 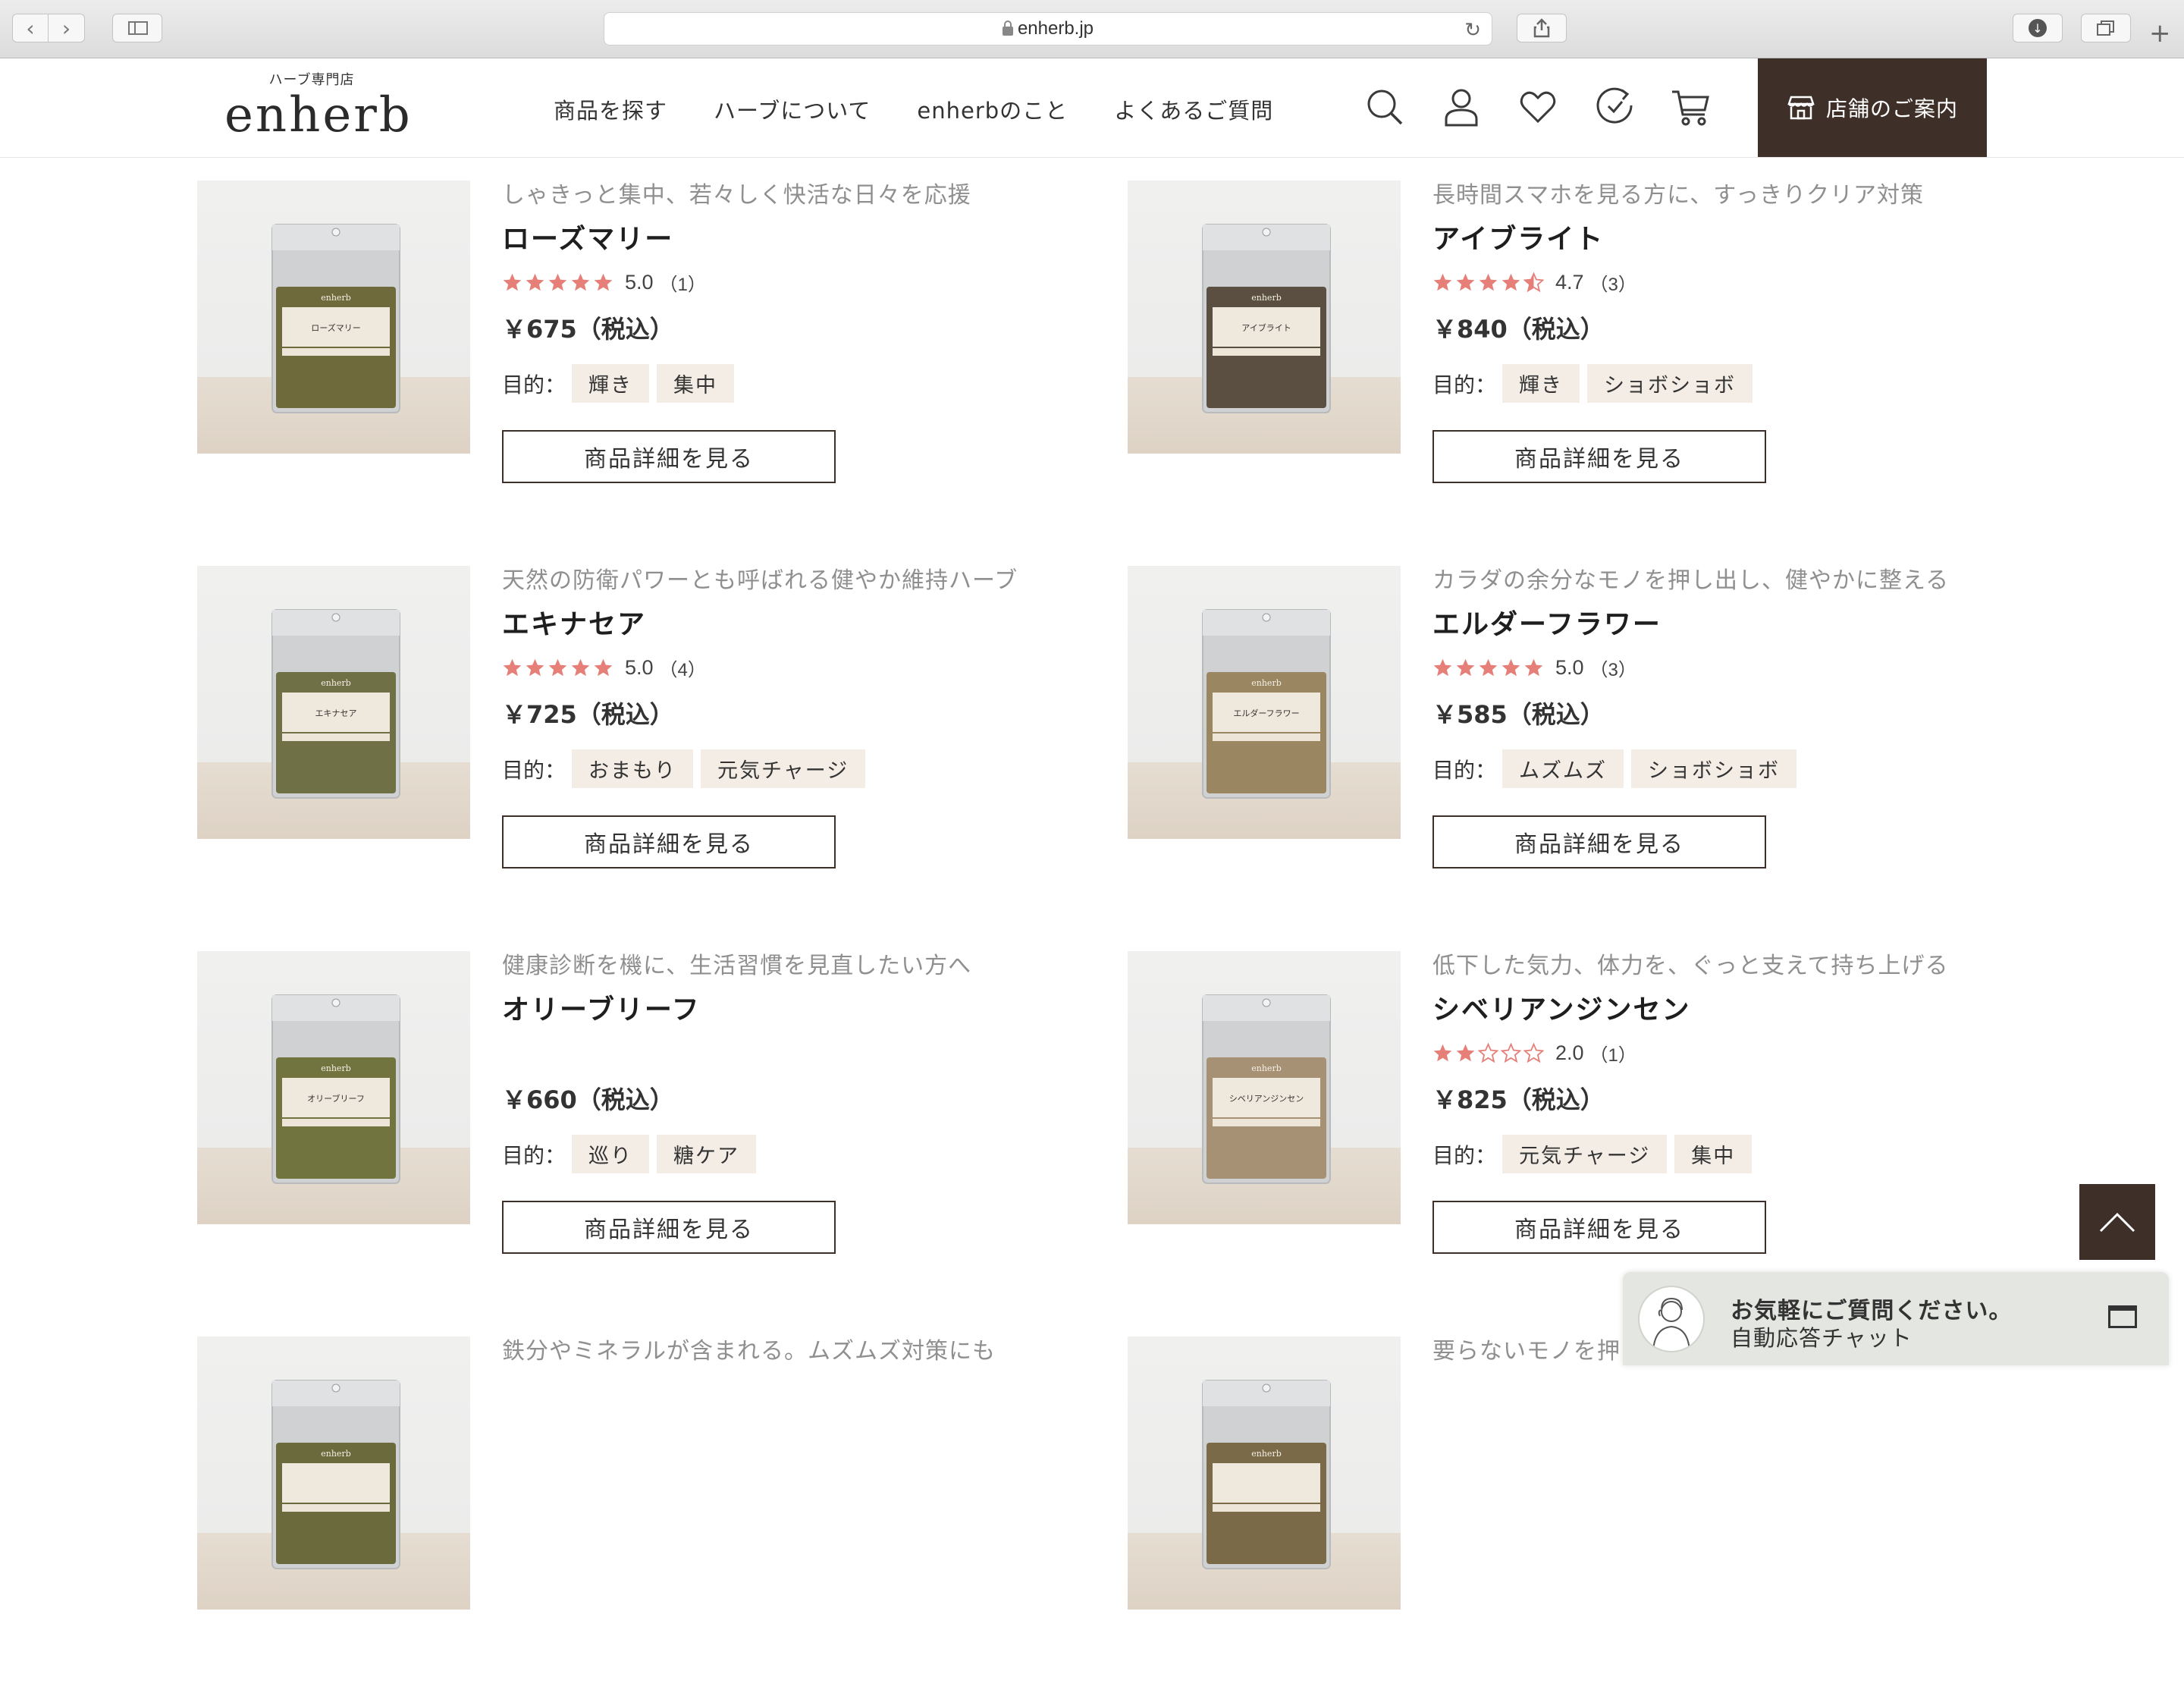 I want to click on nav-item-faq: よくあるご質問, so click(x=1193, y=109).